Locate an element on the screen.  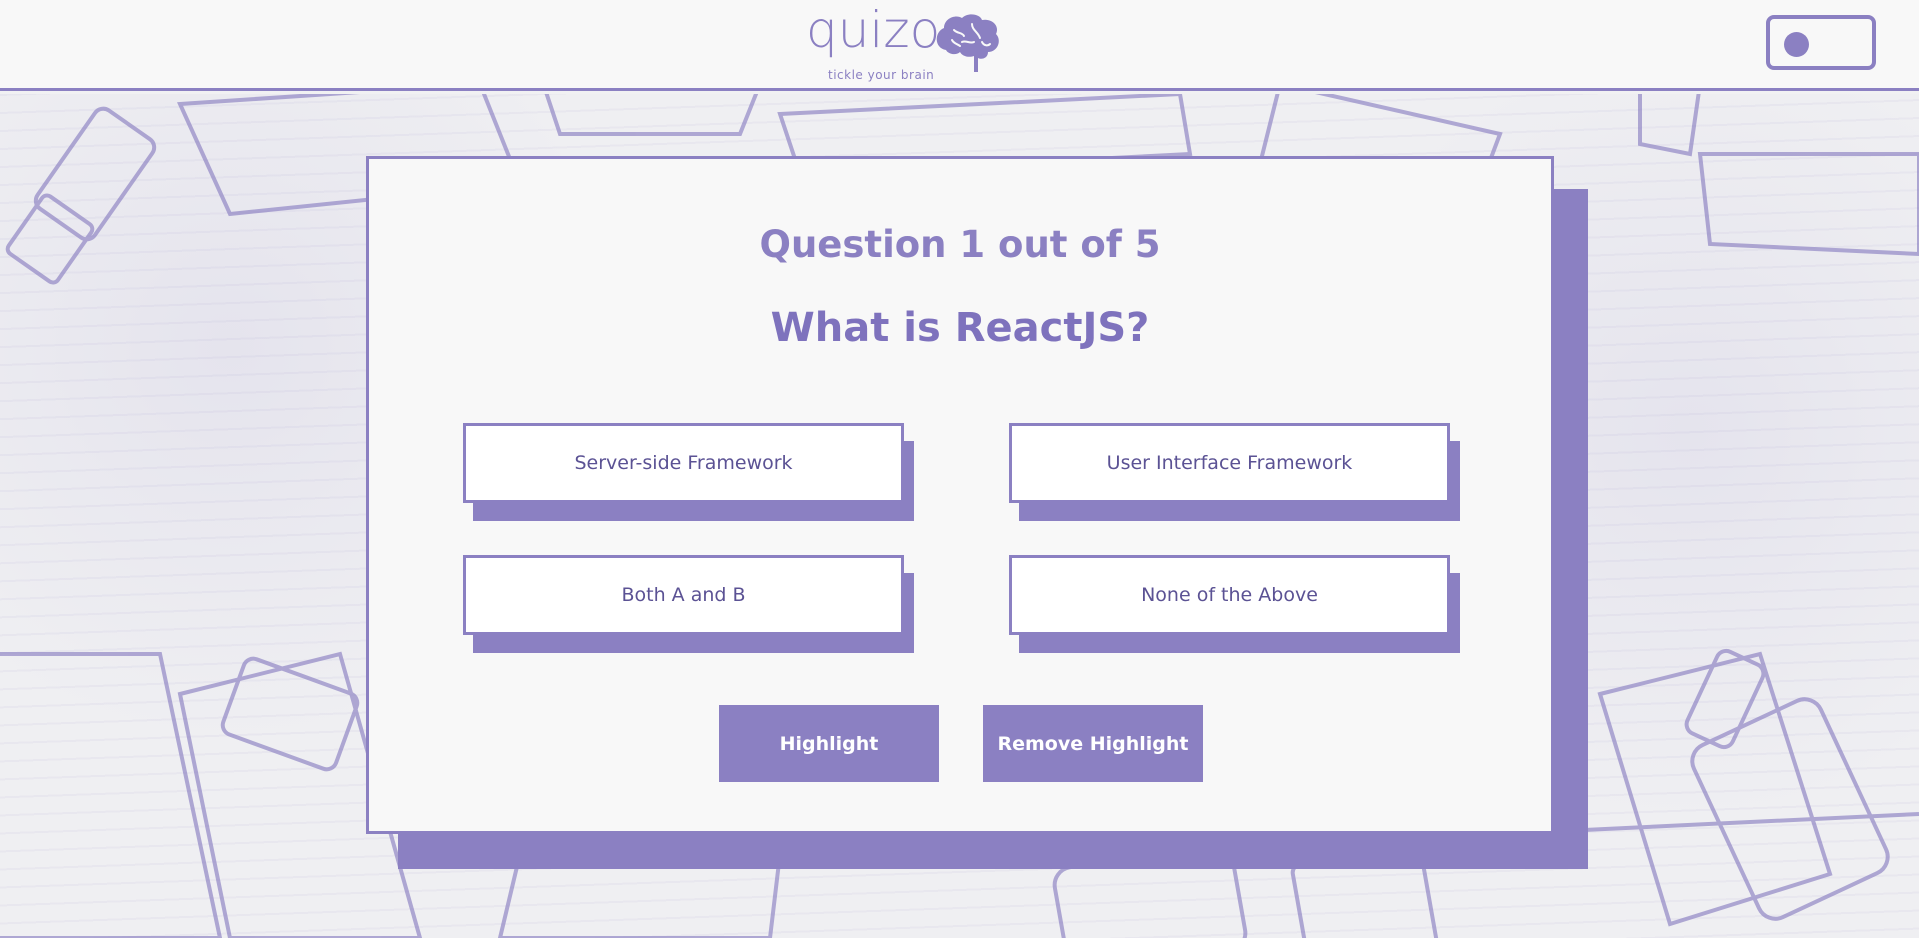
toggle-knob is located at coordinates (1796, 44).